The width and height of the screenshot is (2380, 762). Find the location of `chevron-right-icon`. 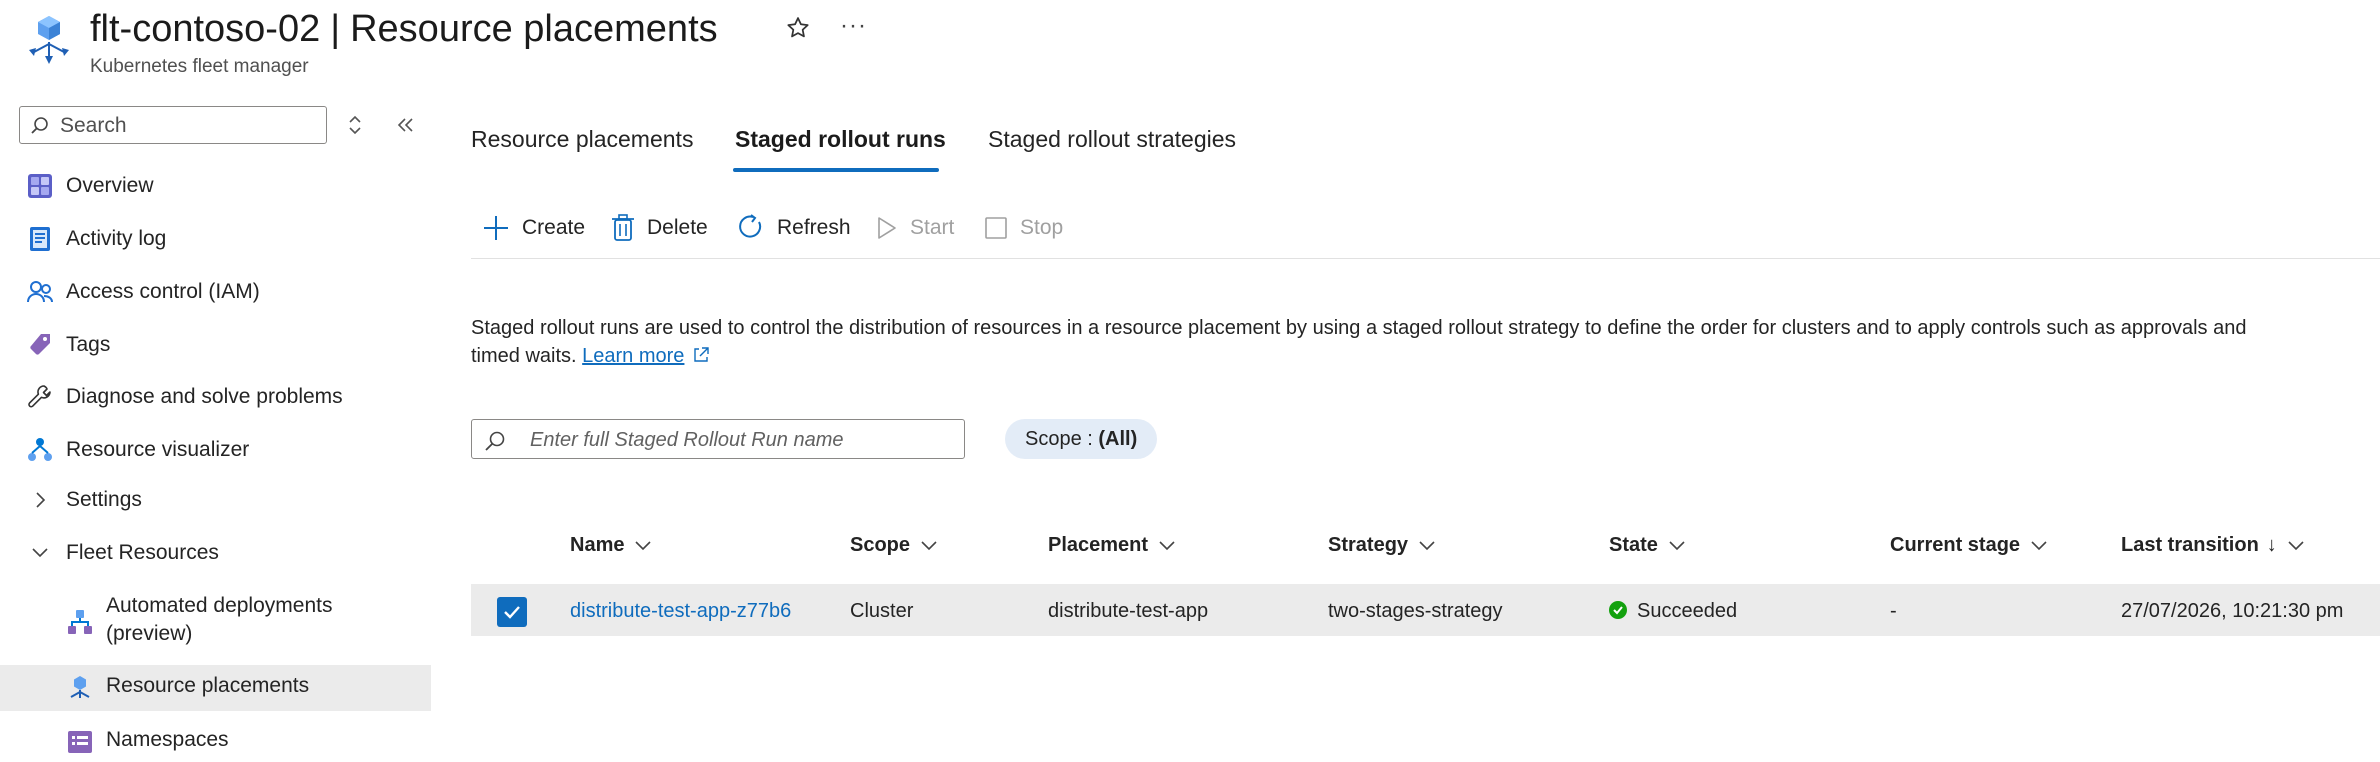

chevron-right-icon is located at coordinates (40, 500).